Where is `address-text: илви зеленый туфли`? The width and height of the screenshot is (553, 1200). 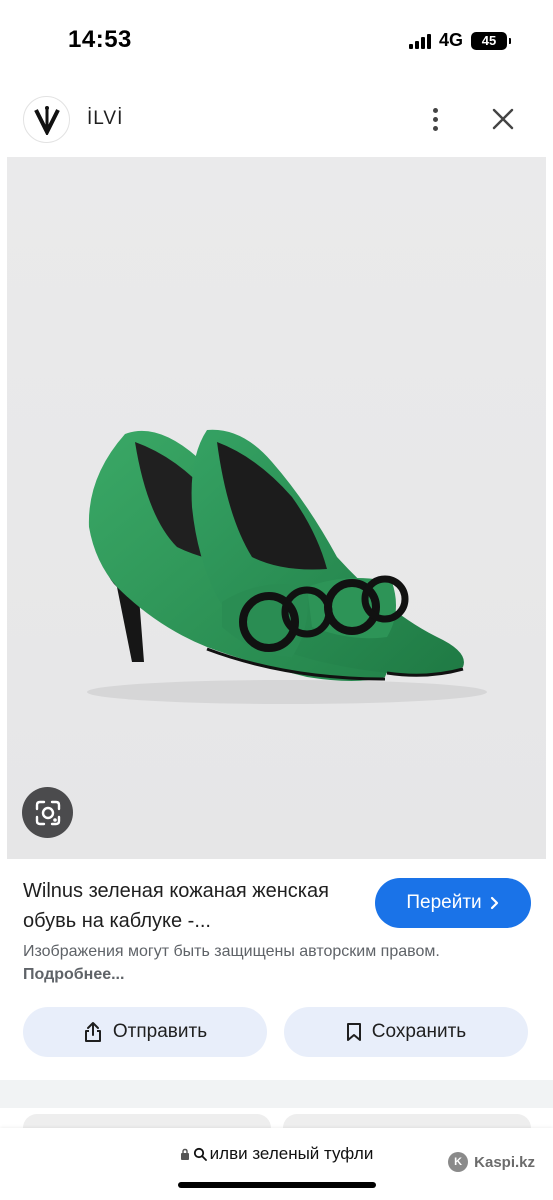 address-text: илви зеленый туфли is located at coordinates (291, 1153).